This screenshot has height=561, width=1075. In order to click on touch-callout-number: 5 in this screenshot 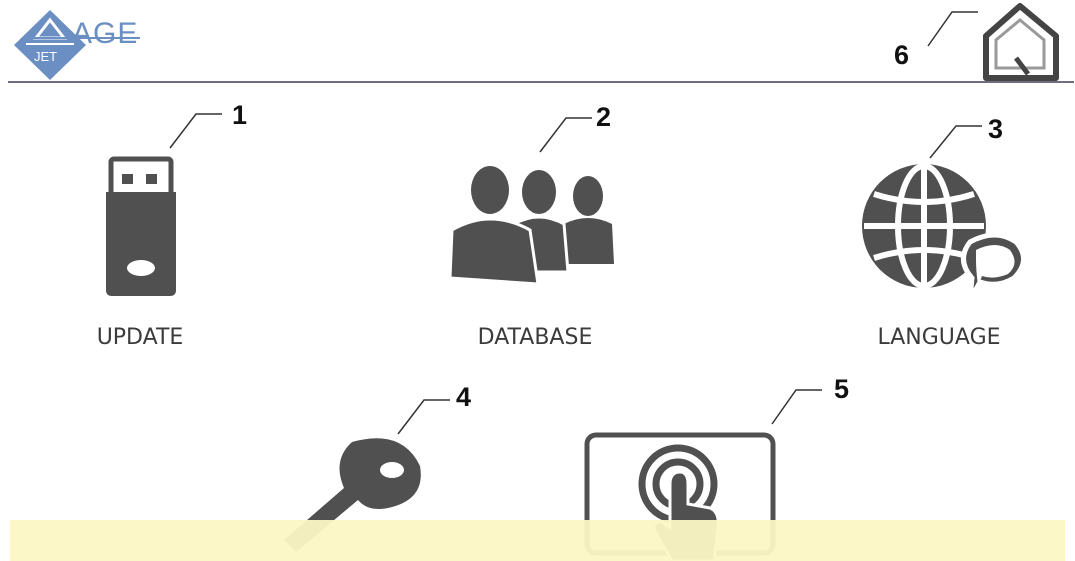, I will do `click(842, 389)`.